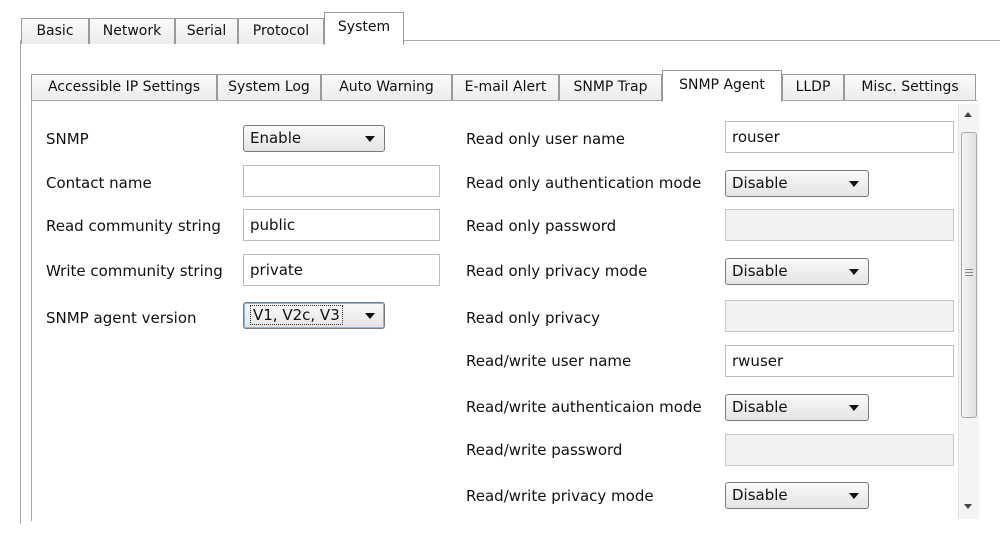  What do you see at coordinates (533, 318) in the screenshot?
I see `ro-privacy-label: Read only privacy` at bounding box center [533, 318].